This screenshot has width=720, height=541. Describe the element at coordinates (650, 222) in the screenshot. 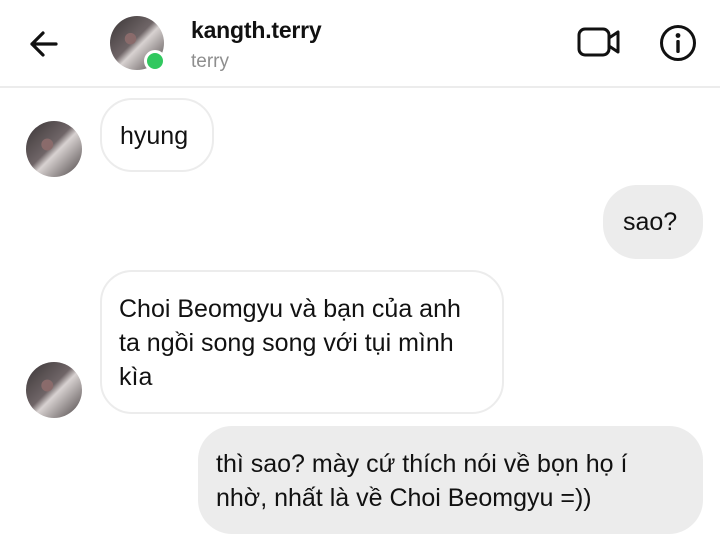

I see `message-text: sao?` at that location.